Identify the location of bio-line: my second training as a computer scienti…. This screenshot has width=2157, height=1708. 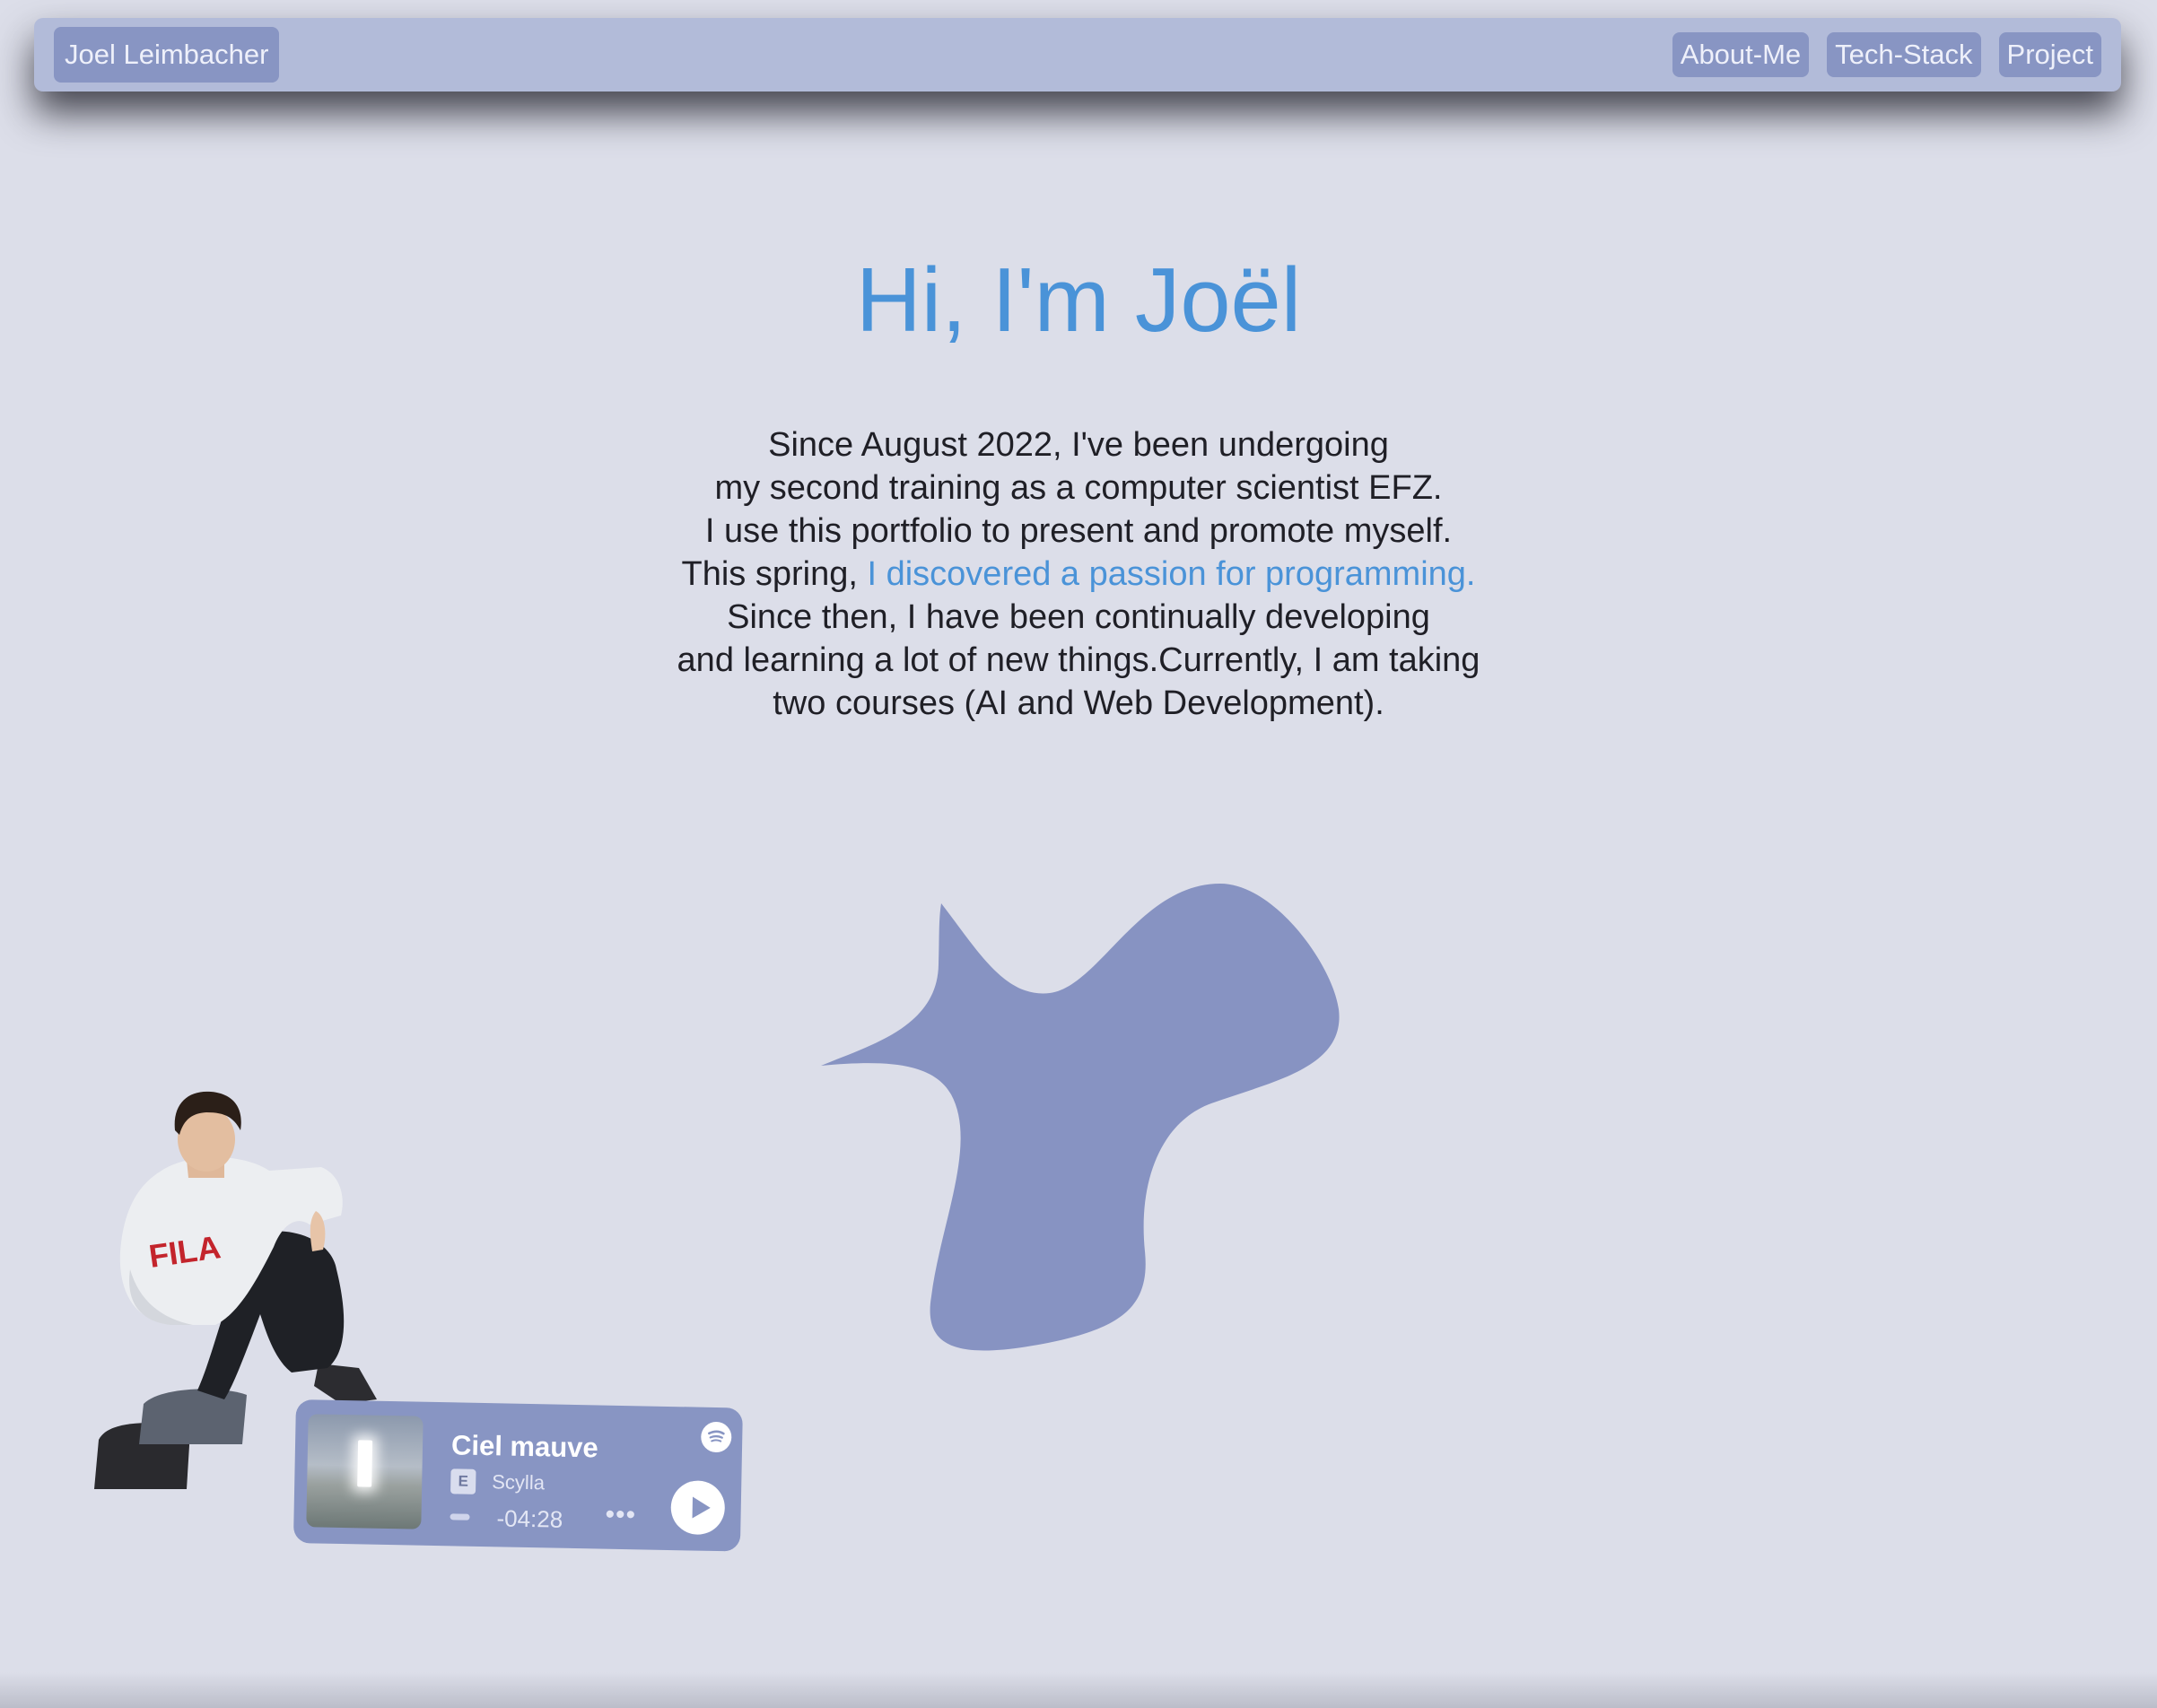
(1078, 488).